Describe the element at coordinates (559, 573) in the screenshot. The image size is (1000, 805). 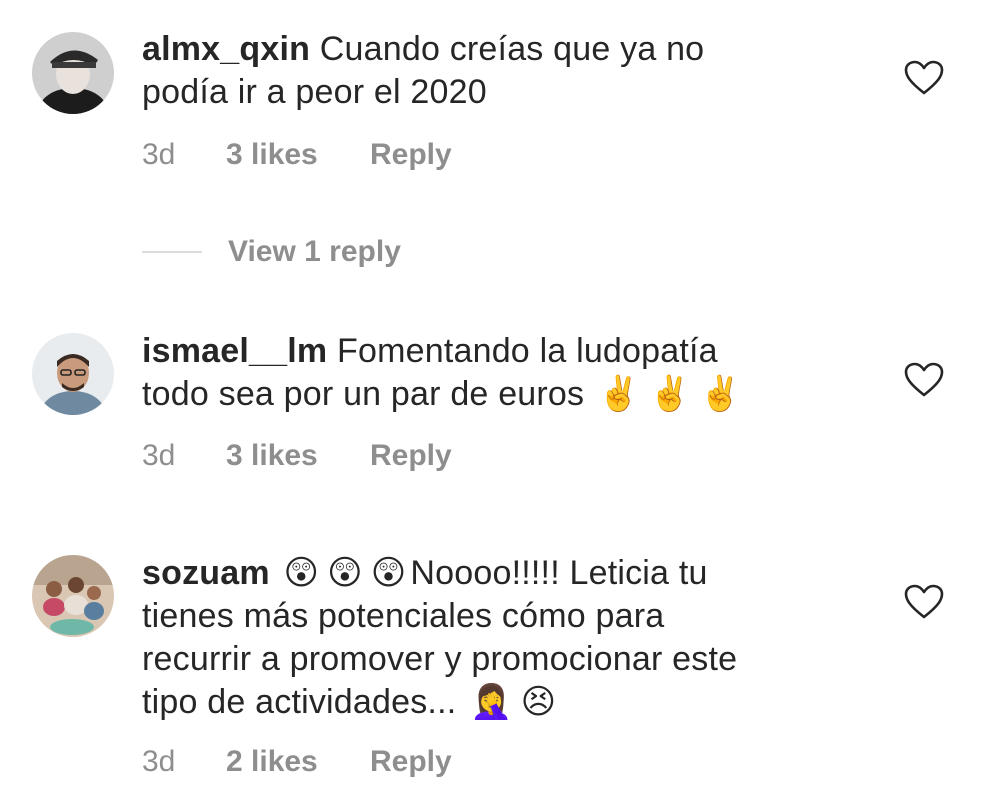
I see `comment-text: Noooo!!!!! Leticia tu` at that location.